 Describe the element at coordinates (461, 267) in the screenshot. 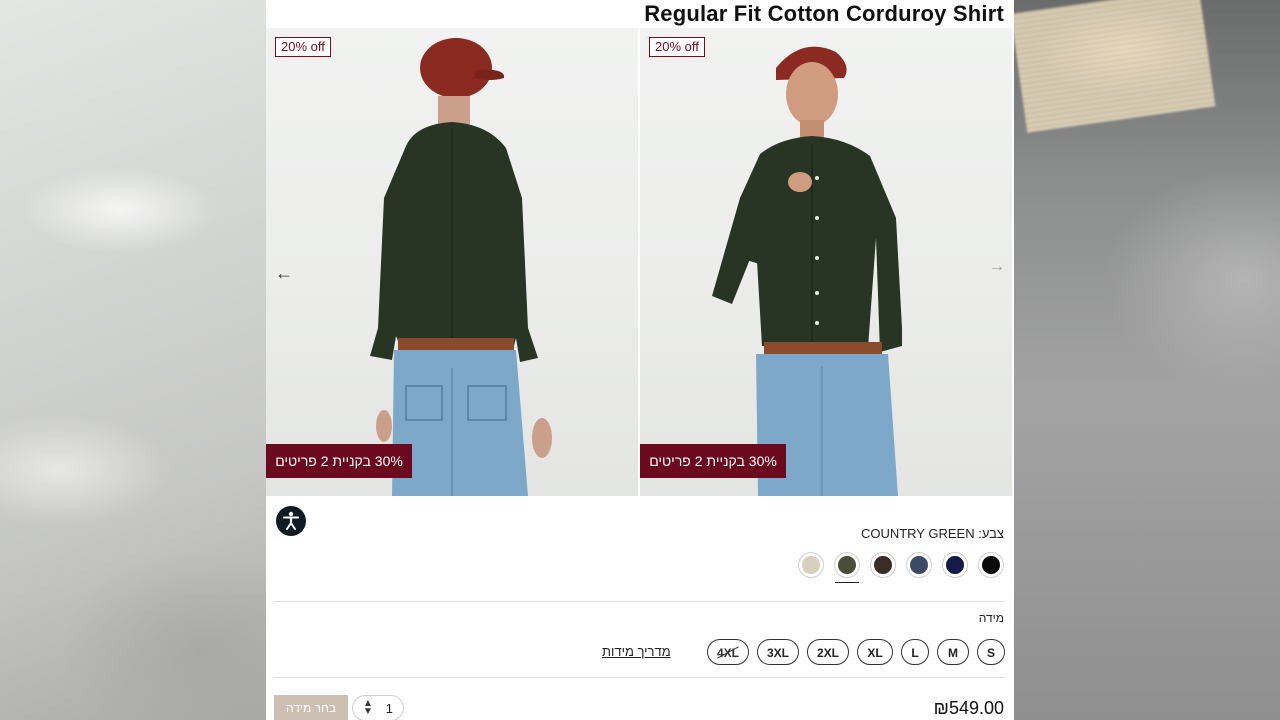

I see `back-view-illustration` at that location.